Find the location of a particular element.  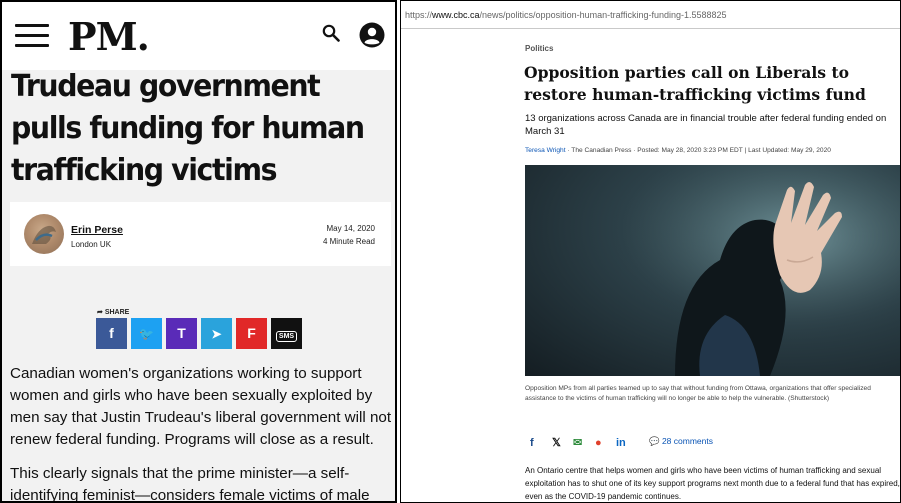

account-icon is located at coordinates (372, 35).